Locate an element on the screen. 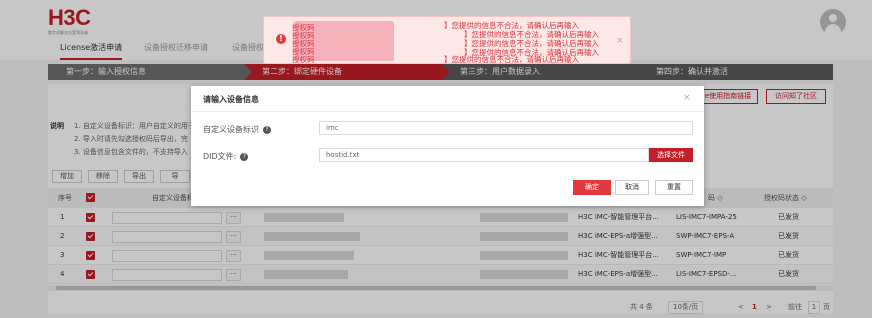 Image resolution: width=872 pixels, height=318 pixels. select-file-button: 选择文件 is located at coordinates (671, 155).